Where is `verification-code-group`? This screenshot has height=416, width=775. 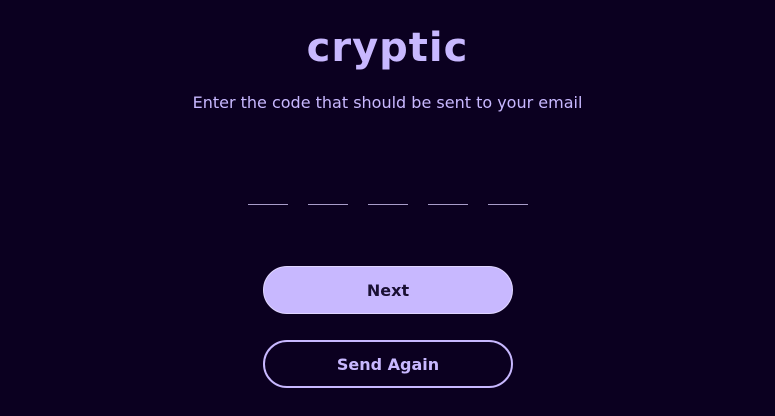
verification-code-group is located at coordinates (390, 198).